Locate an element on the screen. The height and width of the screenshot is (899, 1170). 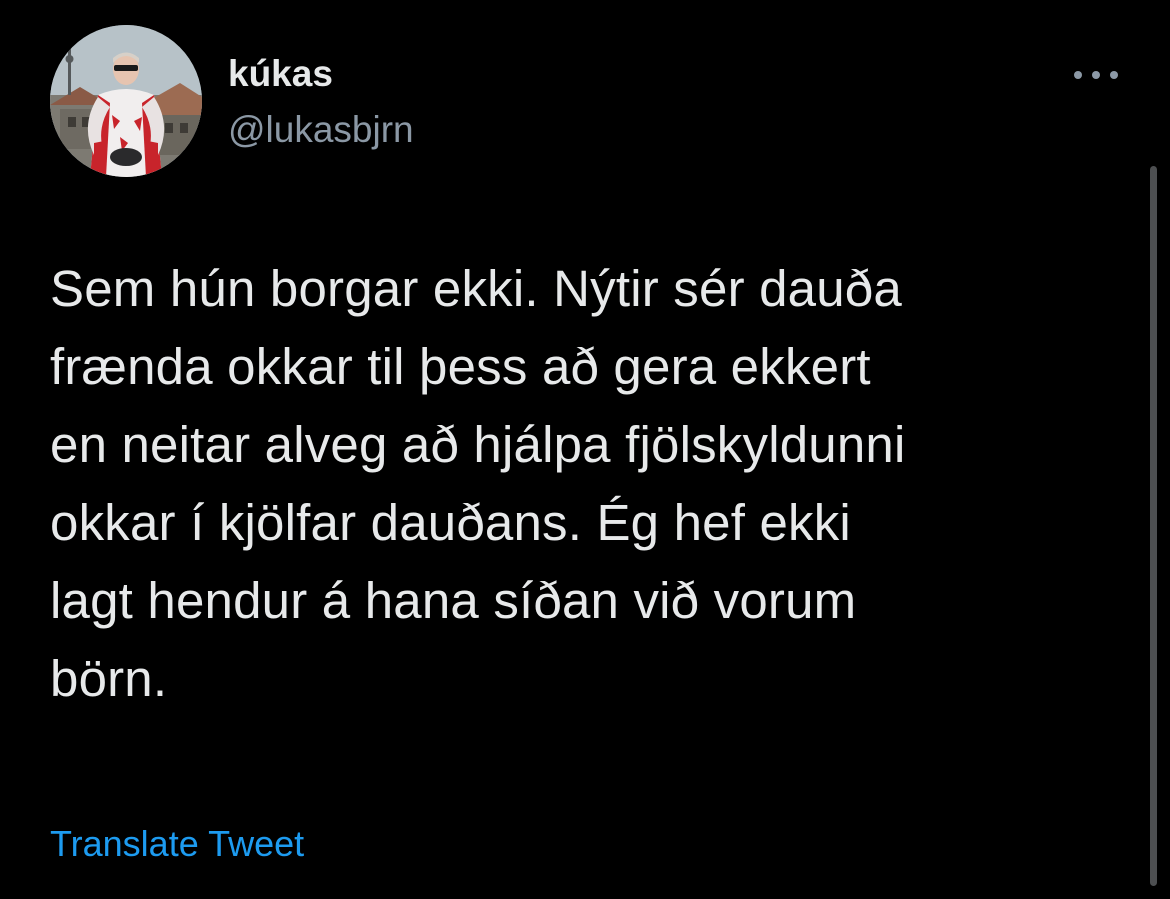
author-avatar is located at coordinates (126, 101).